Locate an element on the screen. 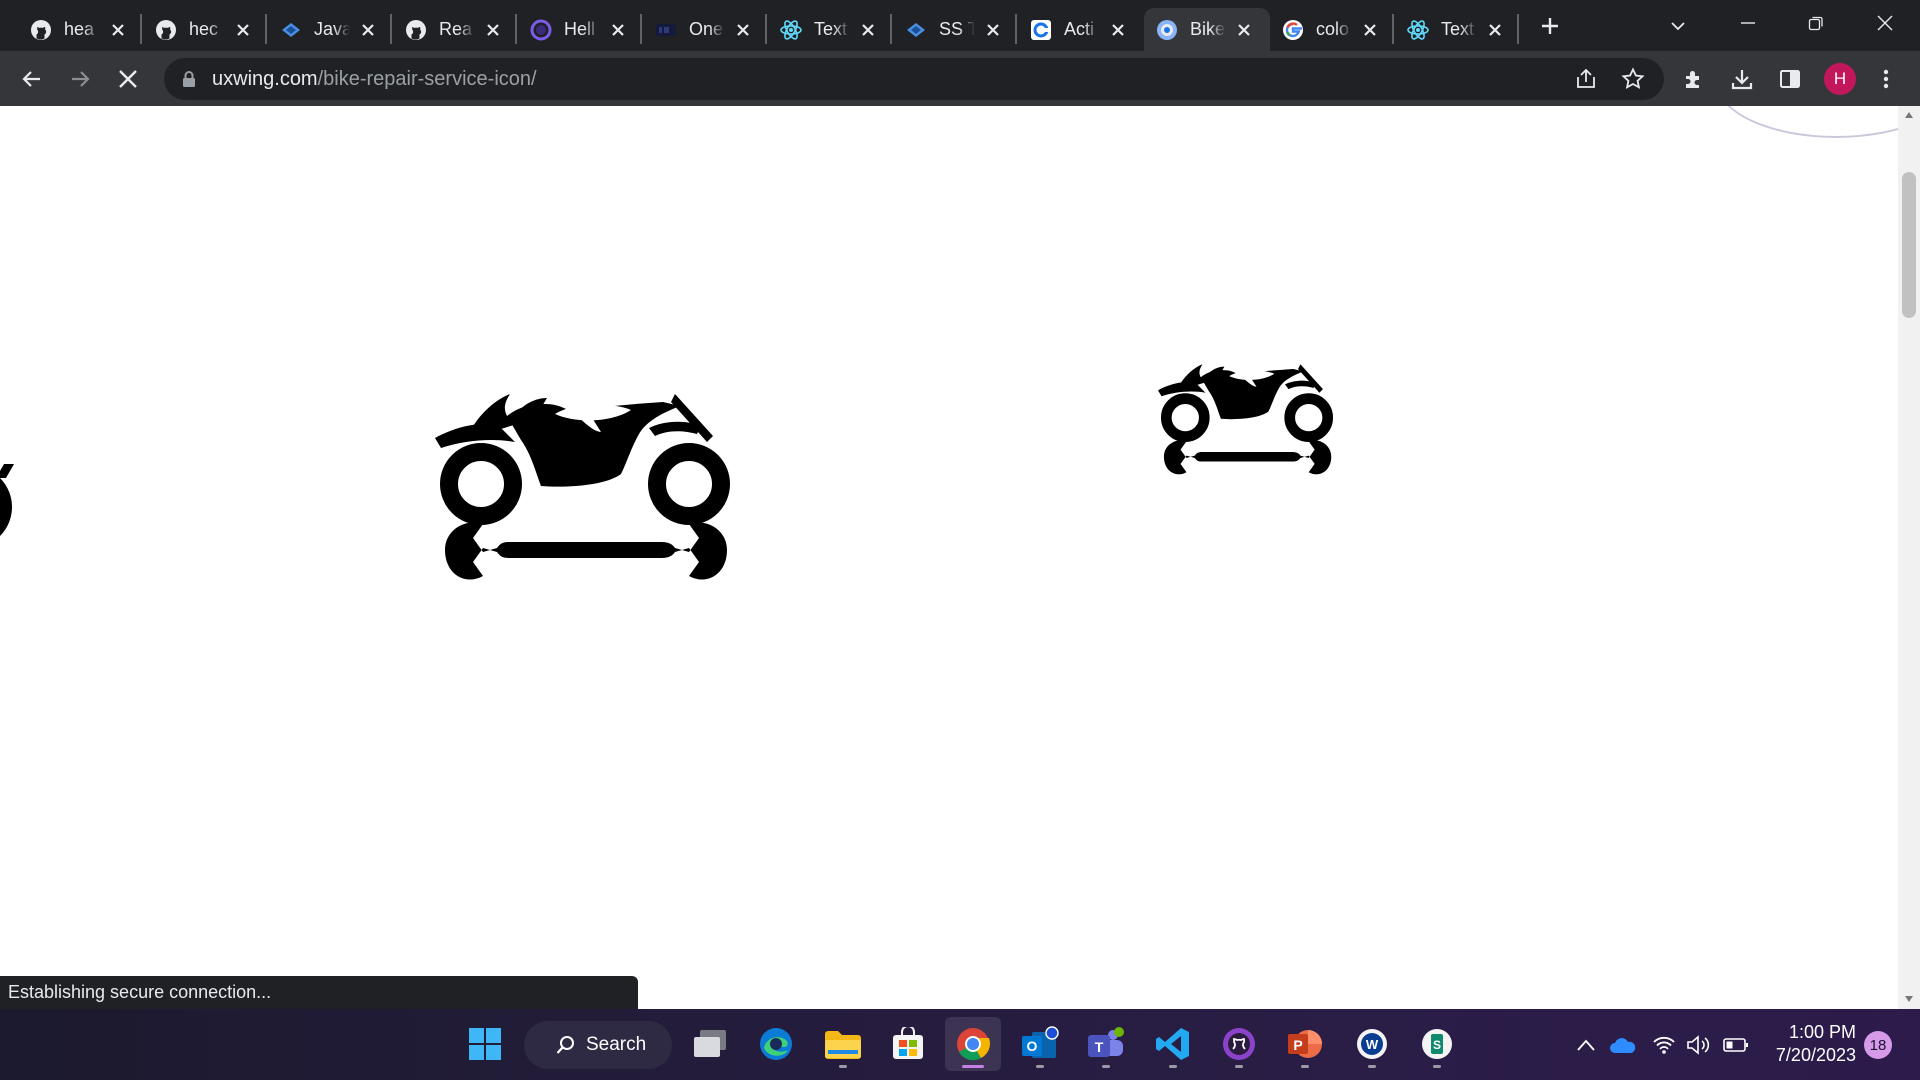 The width and height of the screenshot is (1920, 1080). extensions-icon is located at coordinates (1694, 79).